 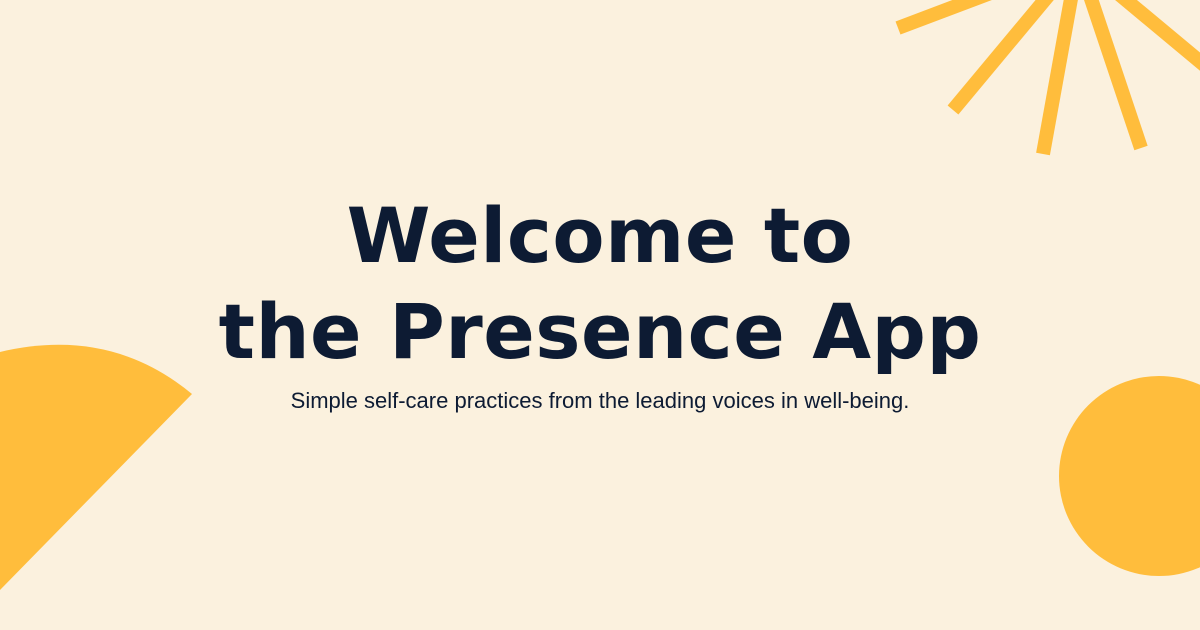 What do you see at coordinates (600, 235) in the screenshot?
I see `title-line-1: Welcome to` at bounding box center [600, 235].